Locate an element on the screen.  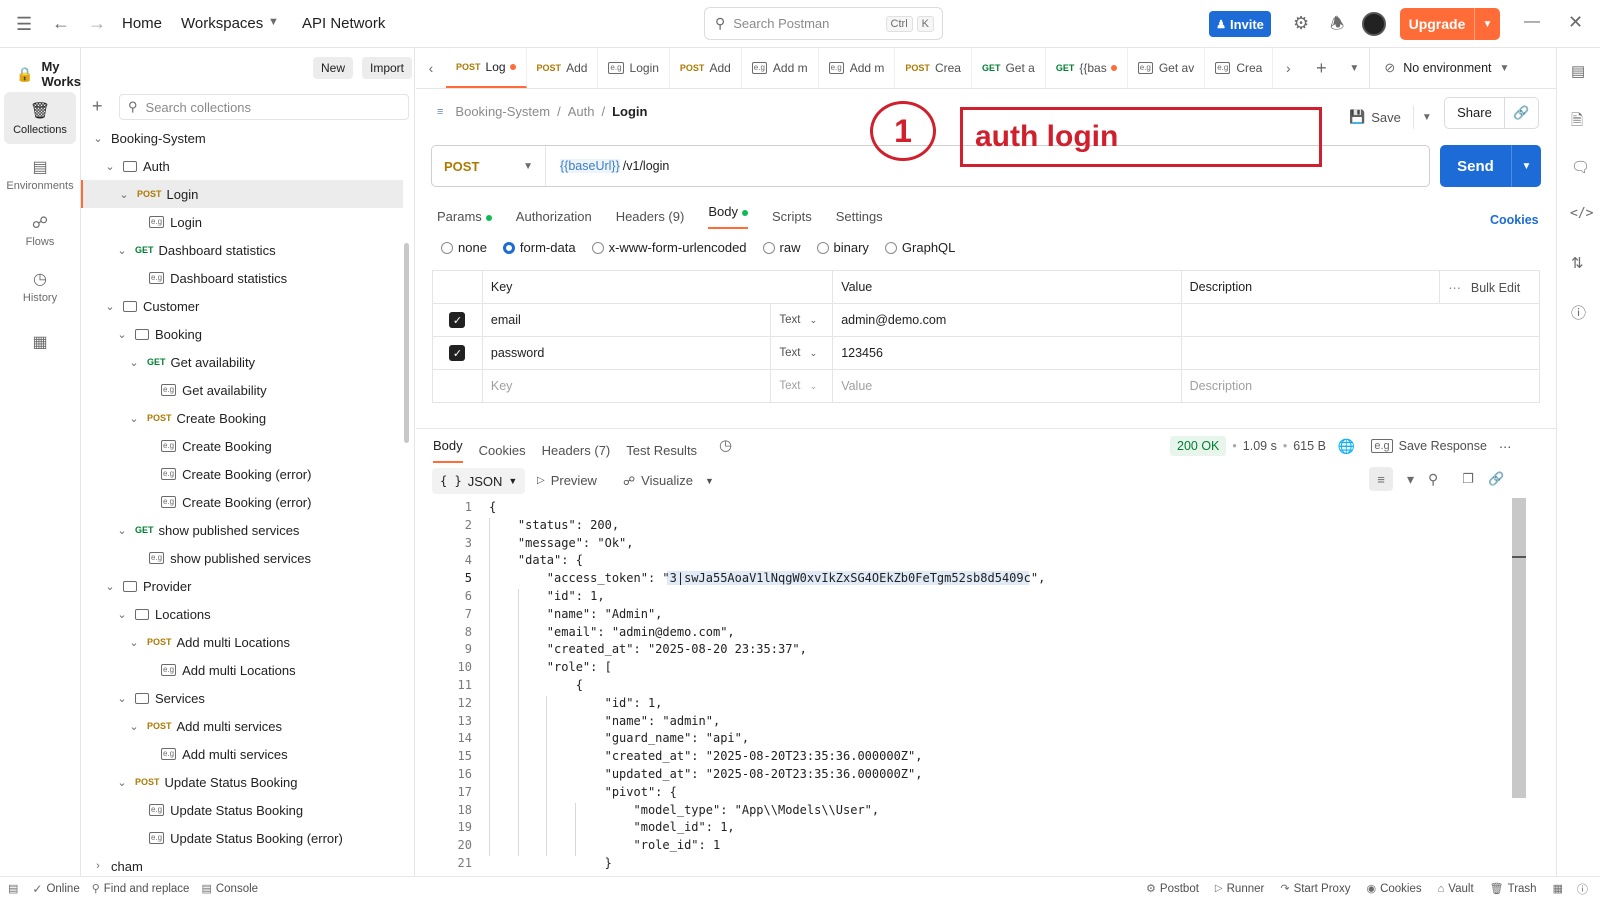
search-input: ⚲ Search Postman Ctrl K is located at coordinates (823, 23).